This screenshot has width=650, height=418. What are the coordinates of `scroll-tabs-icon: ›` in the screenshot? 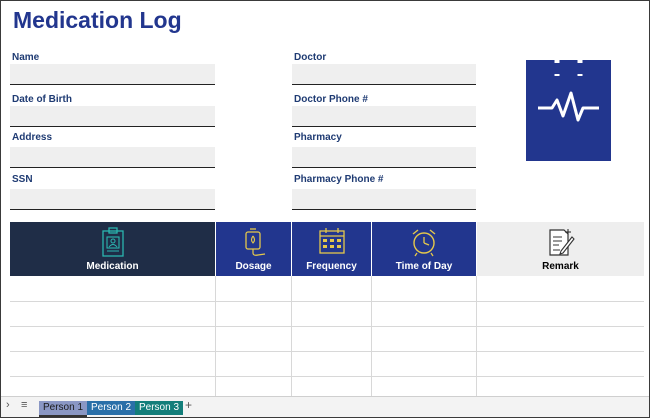 It's located at (8, 405).